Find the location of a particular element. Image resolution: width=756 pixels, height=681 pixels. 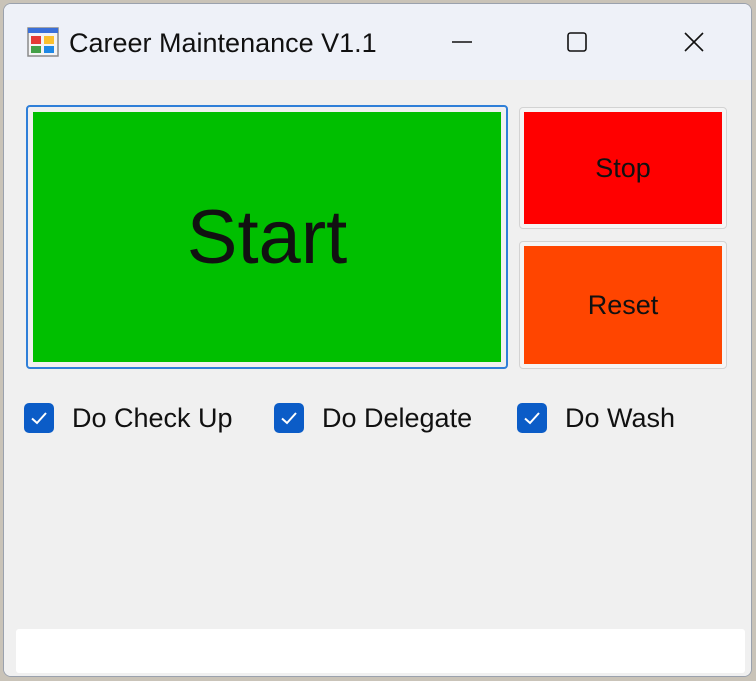

minimize-icon is located at coordinates (462, 42).